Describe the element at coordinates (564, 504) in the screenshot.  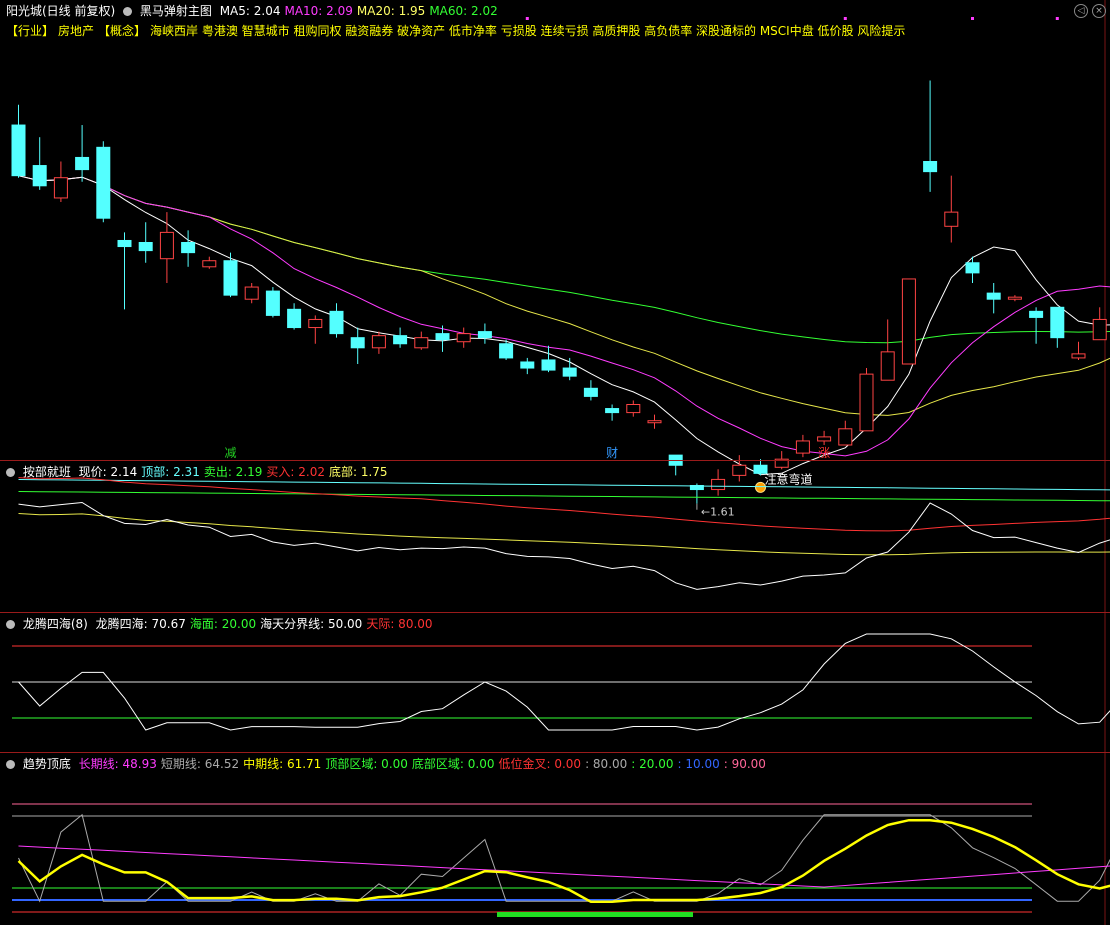
I see `panel2-buy-line` at that location.